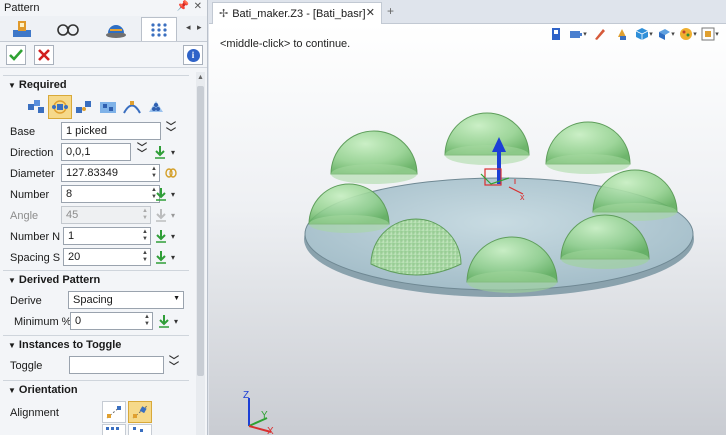 The width and height of the screenshot is (726, 435). Describe the element at coordinates (171, 131) in the screenshot. I see `base-expand-icon: ﹀ ﹀` at that location.